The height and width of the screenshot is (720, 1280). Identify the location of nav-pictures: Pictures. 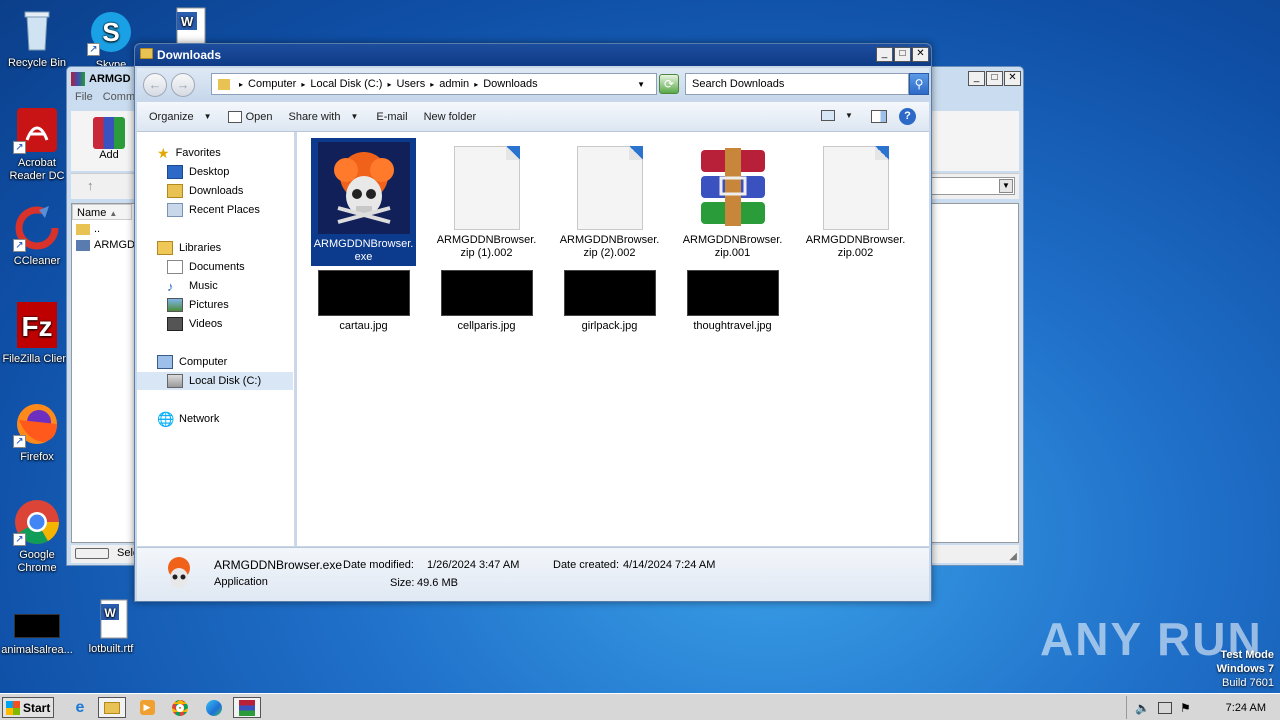
(198, 305).